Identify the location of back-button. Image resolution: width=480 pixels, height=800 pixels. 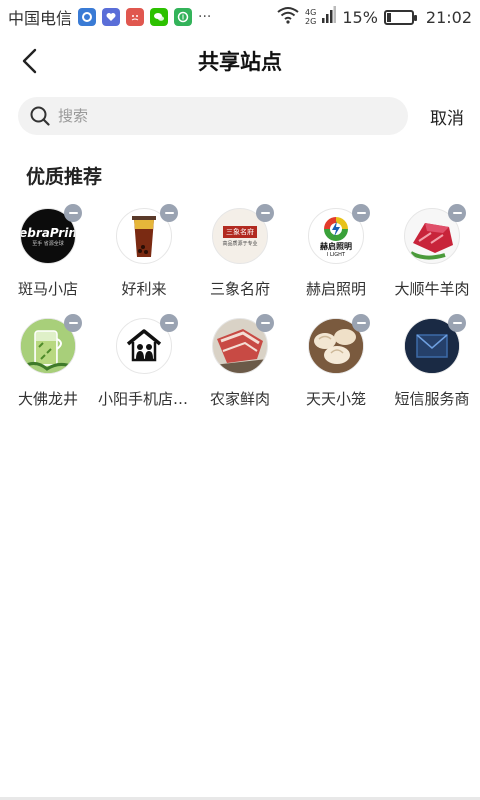
(29, 61).